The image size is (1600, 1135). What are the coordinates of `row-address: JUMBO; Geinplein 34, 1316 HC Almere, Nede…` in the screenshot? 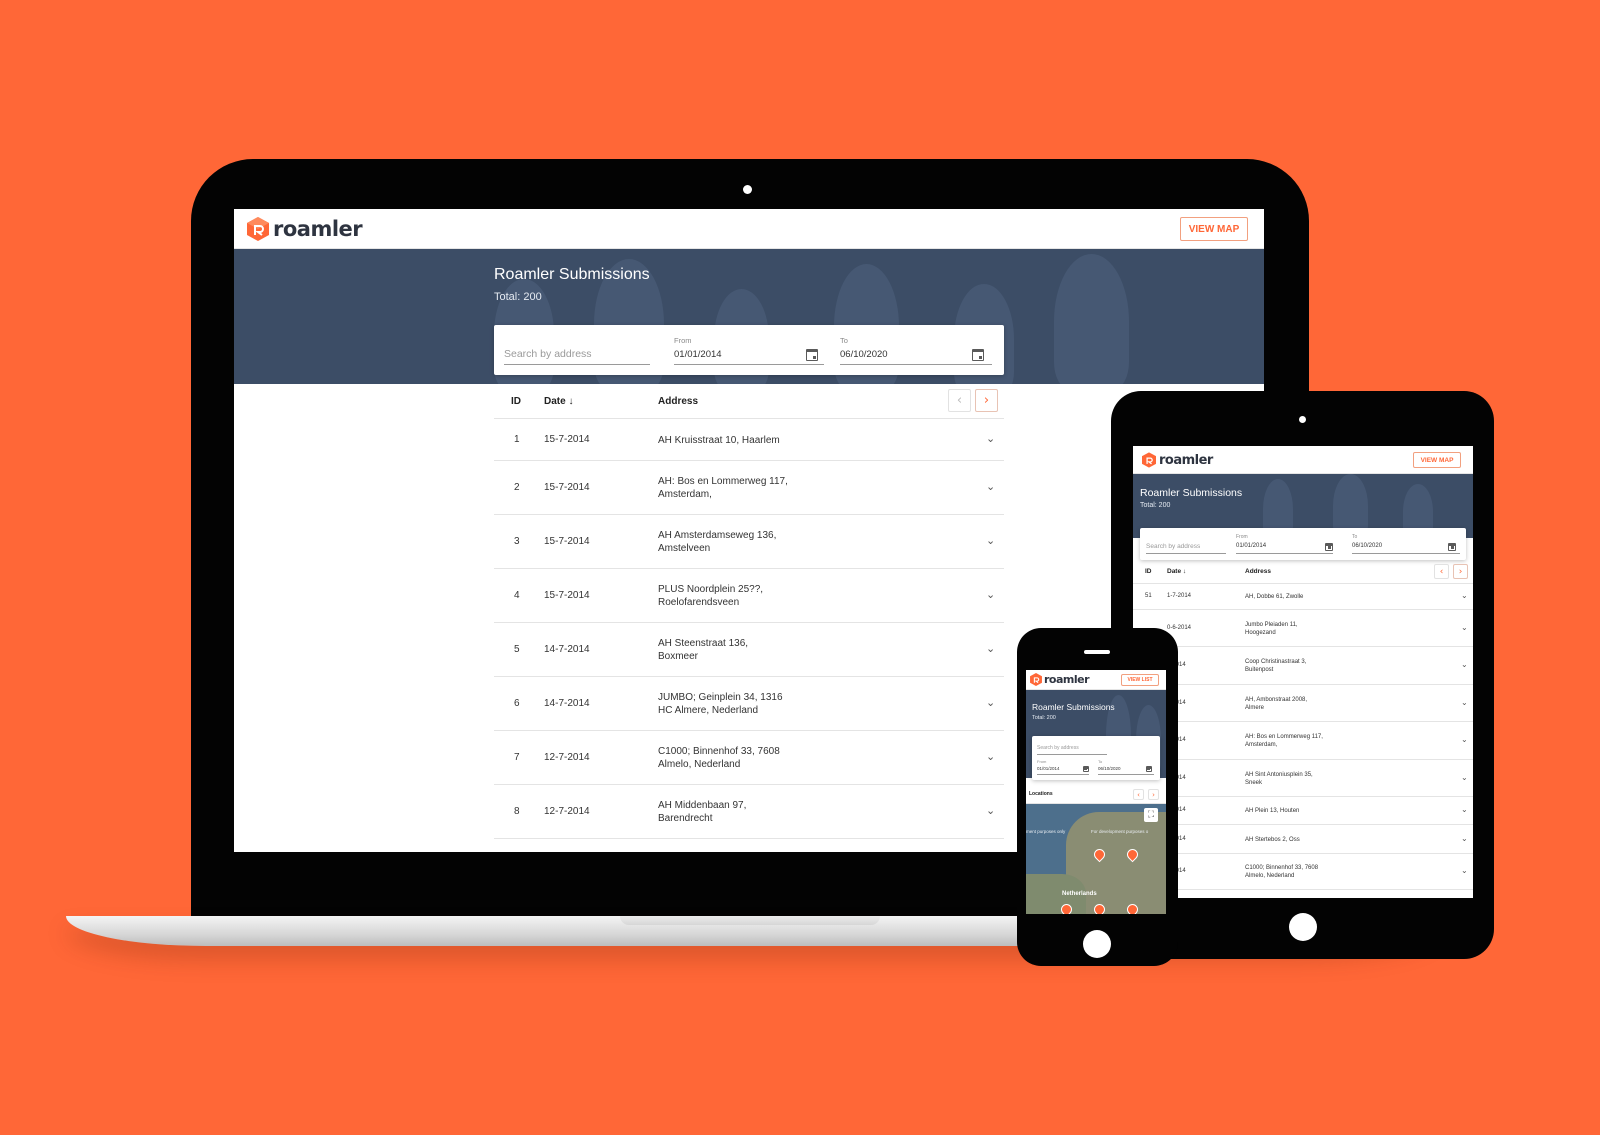 It's located at (720, 704).